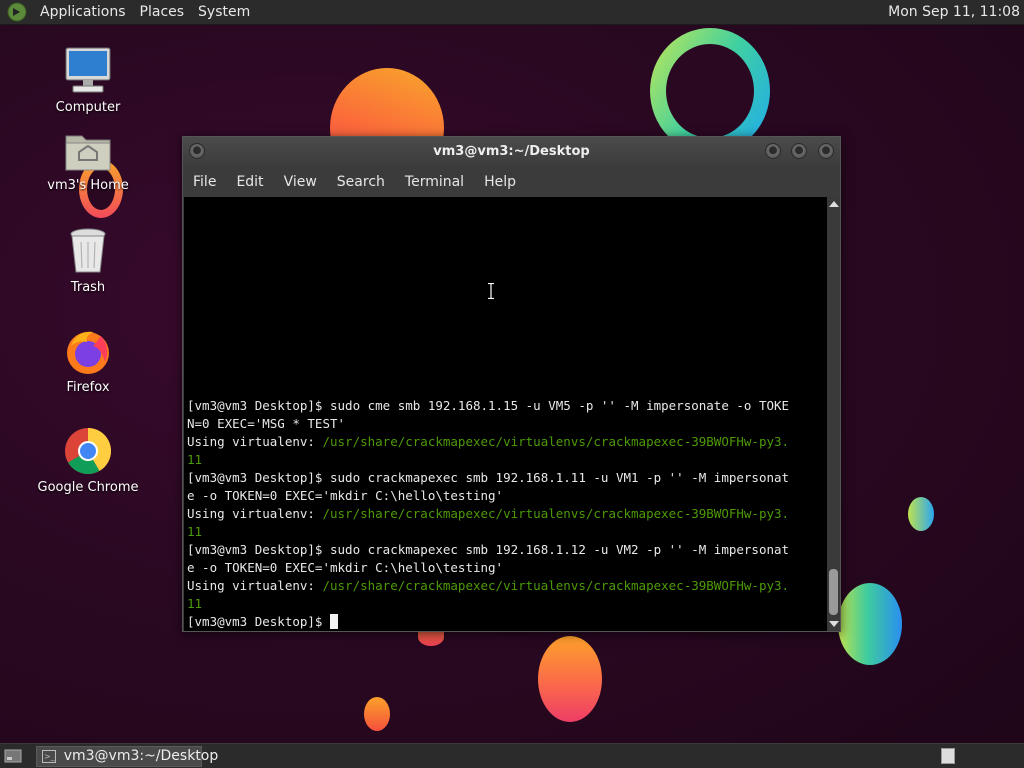 The image size is (1024, 768). What do you see at coordinates (49, 756) in the screenshot?
I see `terminal-icon: >_` at bounding box center [49, 756].